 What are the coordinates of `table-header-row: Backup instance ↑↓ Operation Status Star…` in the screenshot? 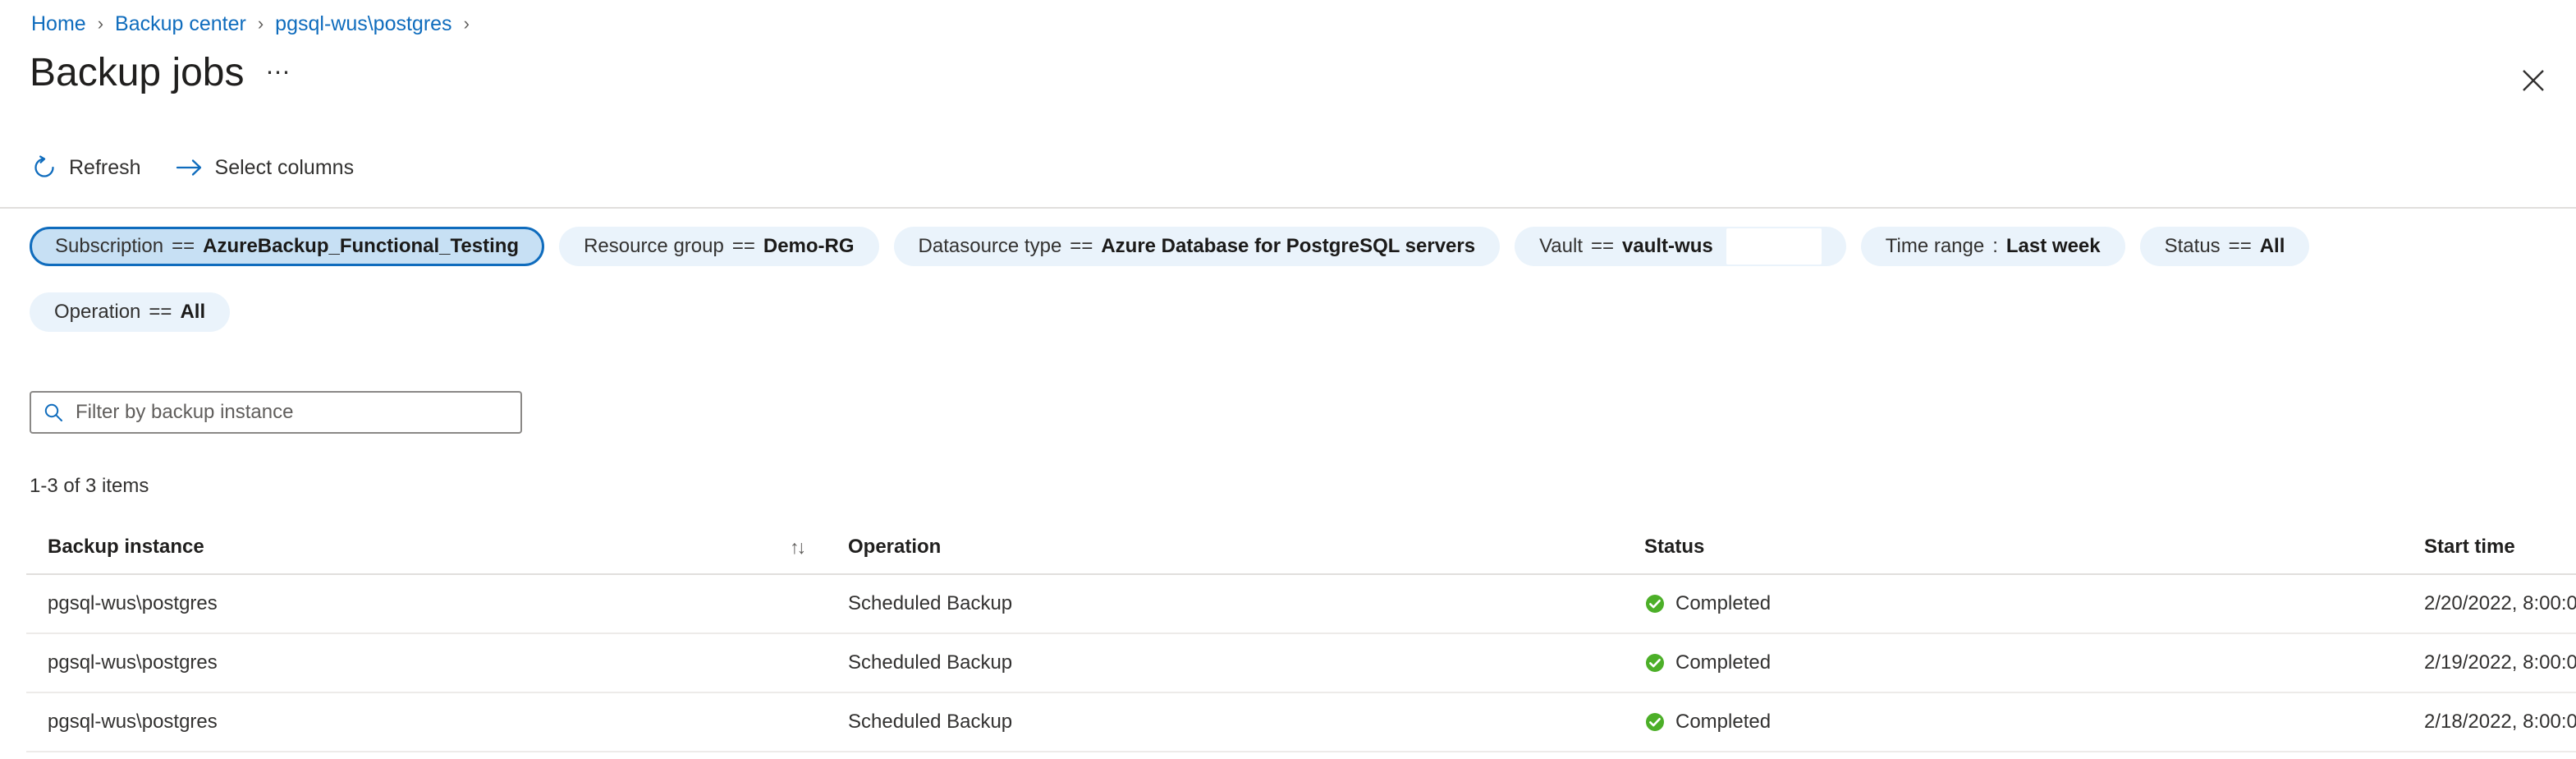 It's located at (1301, 549).